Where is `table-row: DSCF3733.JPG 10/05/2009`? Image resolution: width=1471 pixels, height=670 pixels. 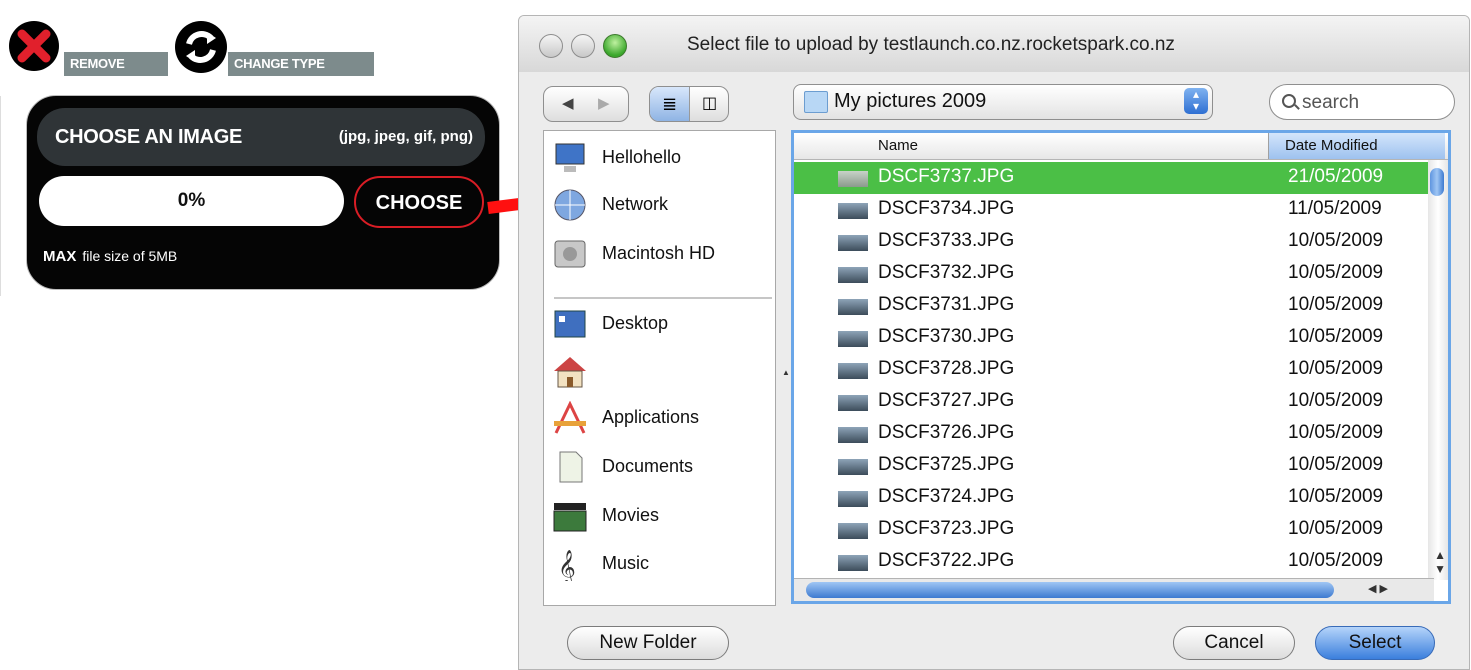
table-row: DSCF3733.JPG 10/05/2009 is located at coordinates (1112, 242).